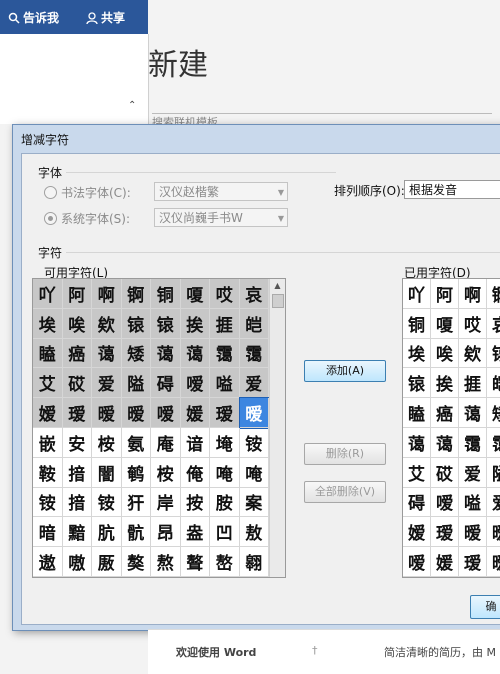  Describe the element at coordinates (195, 442) in the screenshot. I see `char-cell: 谙` at that location.